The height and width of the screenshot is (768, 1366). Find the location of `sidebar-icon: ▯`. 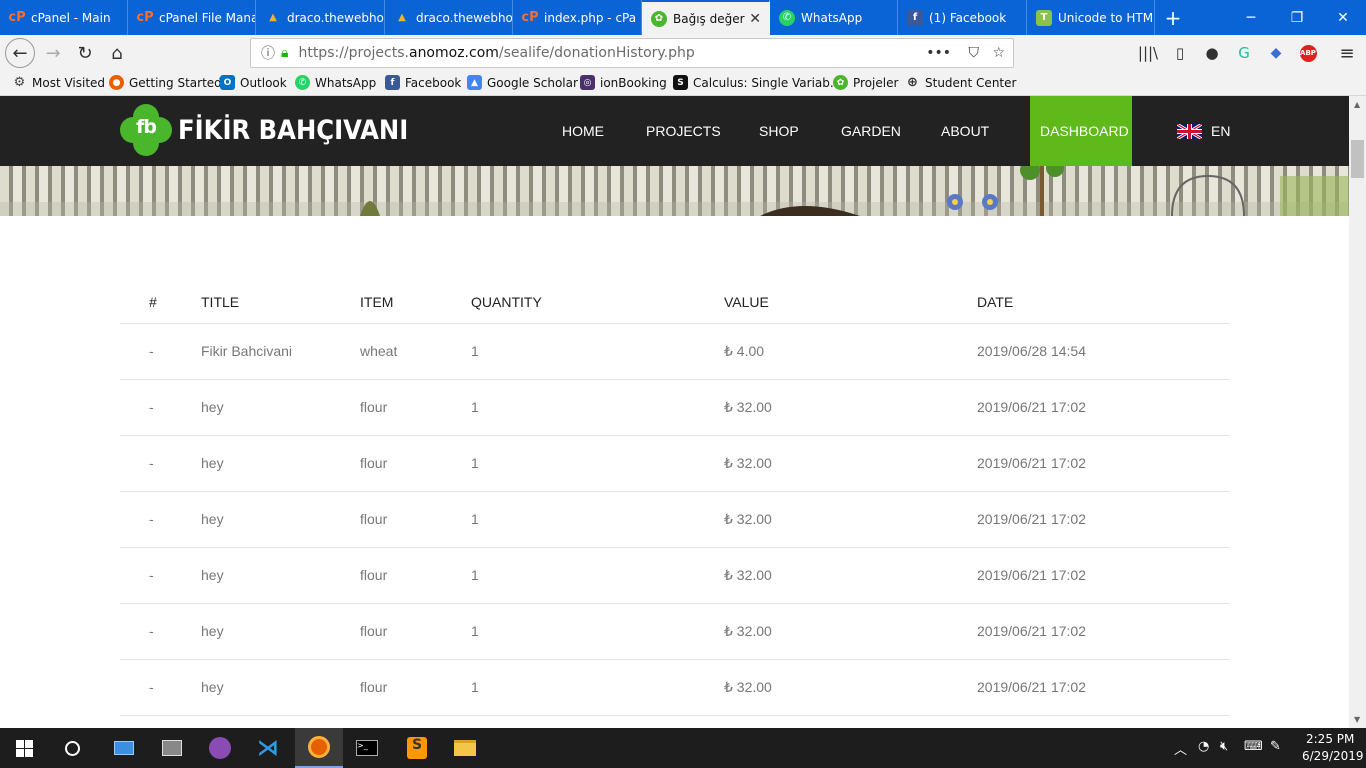

sidebar-icon: ▯ is located at coordinates (1180, 53).